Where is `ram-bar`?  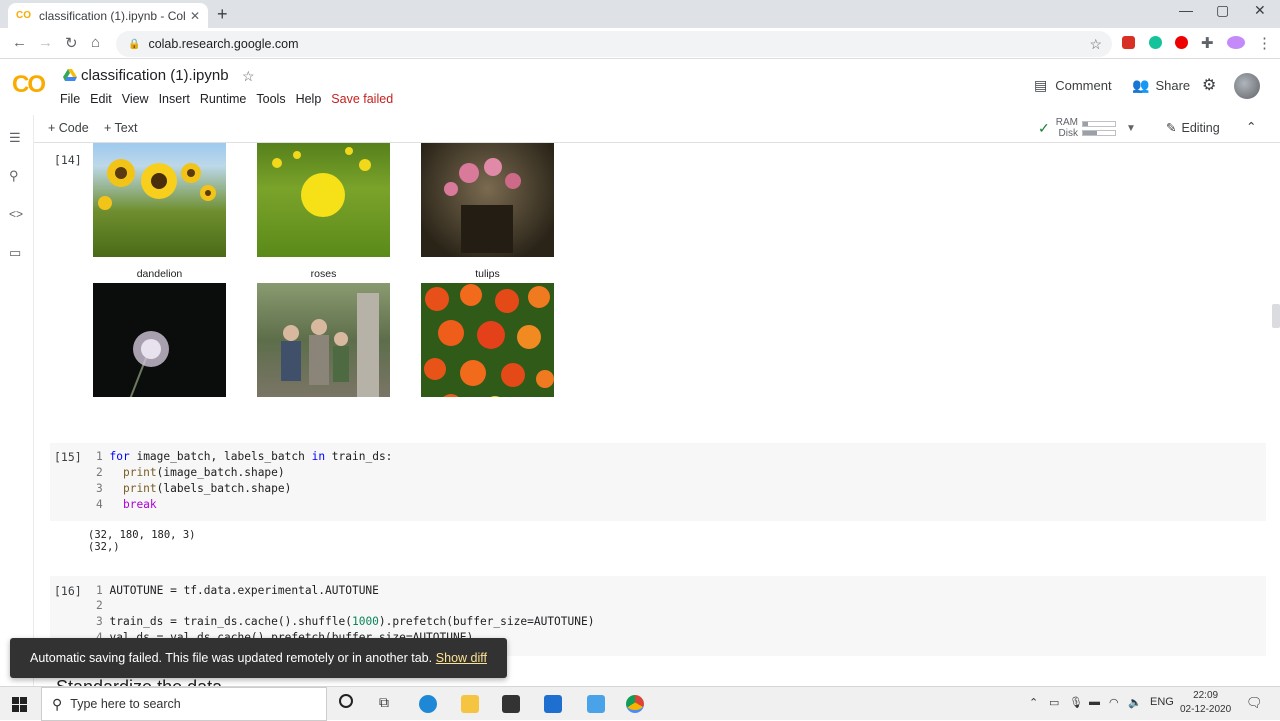 ram-bar is located at coordinates (1098, 123).